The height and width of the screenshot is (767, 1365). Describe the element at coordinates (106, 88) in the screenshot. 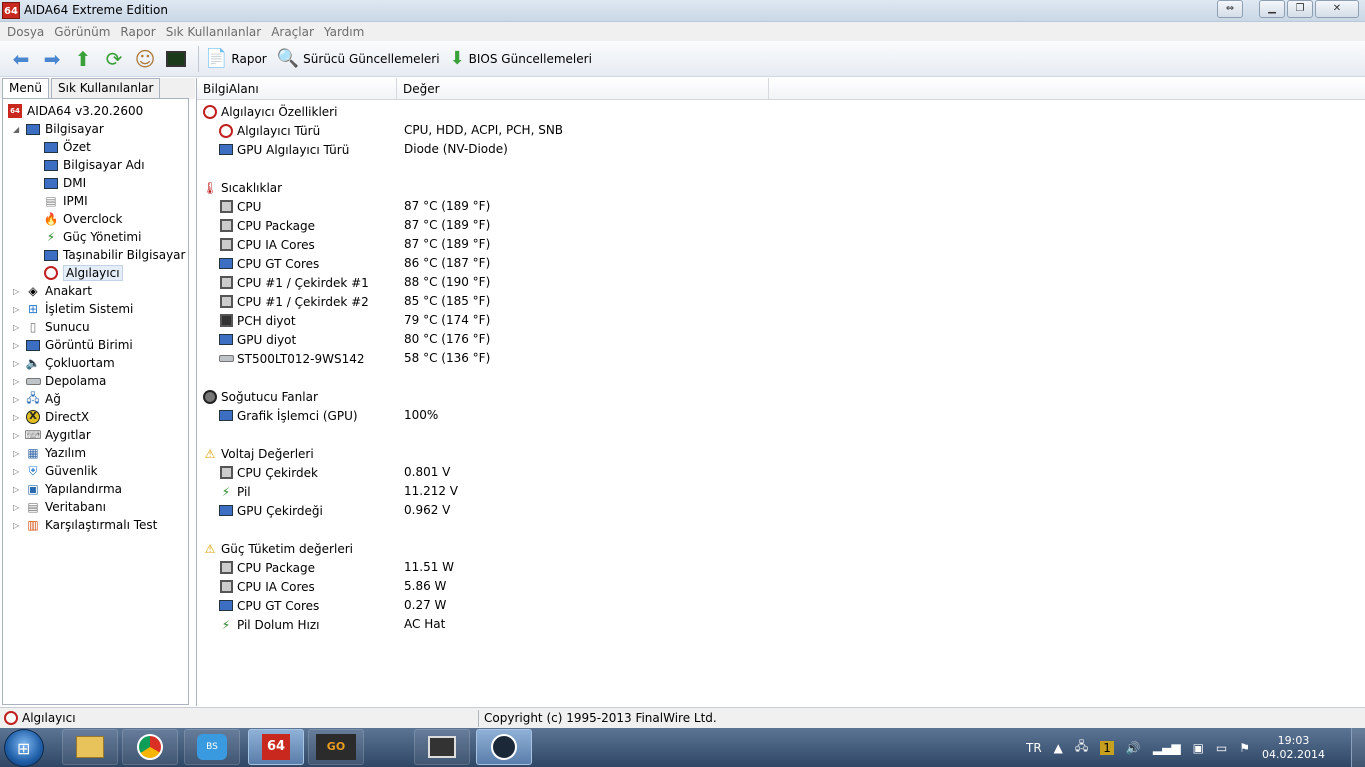

I see `tab-favorites: Sık Kullanılanlar` at that location.